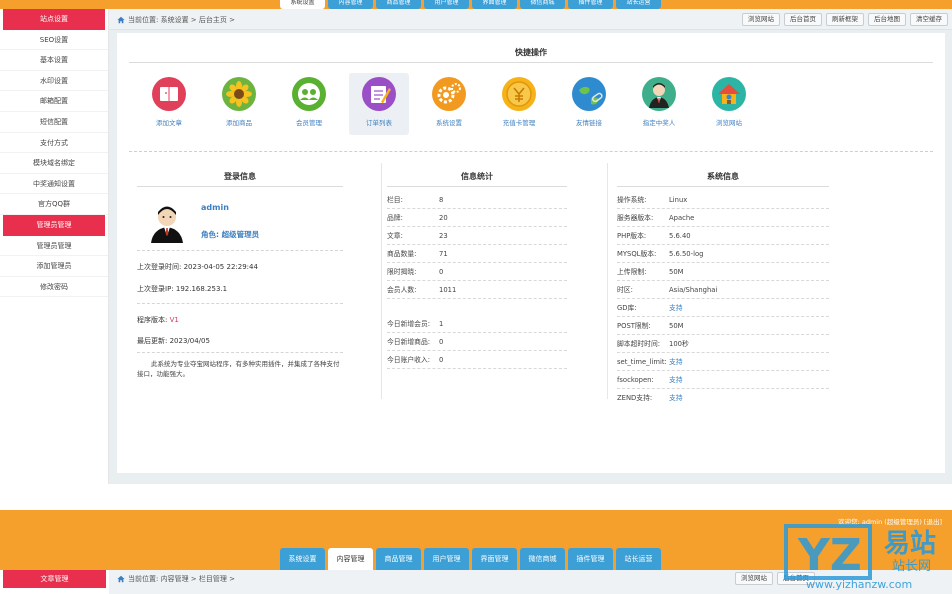  What do you see at coordinates (54, 122) in the screenshot?
I see `sidebar-item-sms: 短信配置` at bounding box center [54, 122].